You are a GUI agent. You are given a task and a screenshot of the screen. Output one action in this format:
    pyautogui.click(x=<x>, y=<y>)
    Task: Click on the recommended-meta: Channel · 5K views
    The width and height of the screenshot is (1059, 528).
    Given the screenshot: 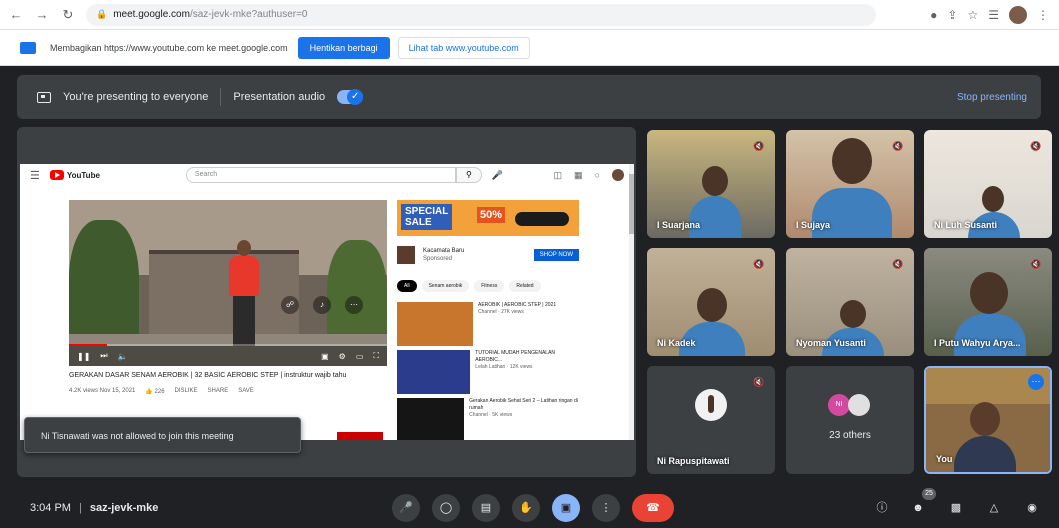 What is the action you would take?
    pyautogui.click(x=491, y=415)
    